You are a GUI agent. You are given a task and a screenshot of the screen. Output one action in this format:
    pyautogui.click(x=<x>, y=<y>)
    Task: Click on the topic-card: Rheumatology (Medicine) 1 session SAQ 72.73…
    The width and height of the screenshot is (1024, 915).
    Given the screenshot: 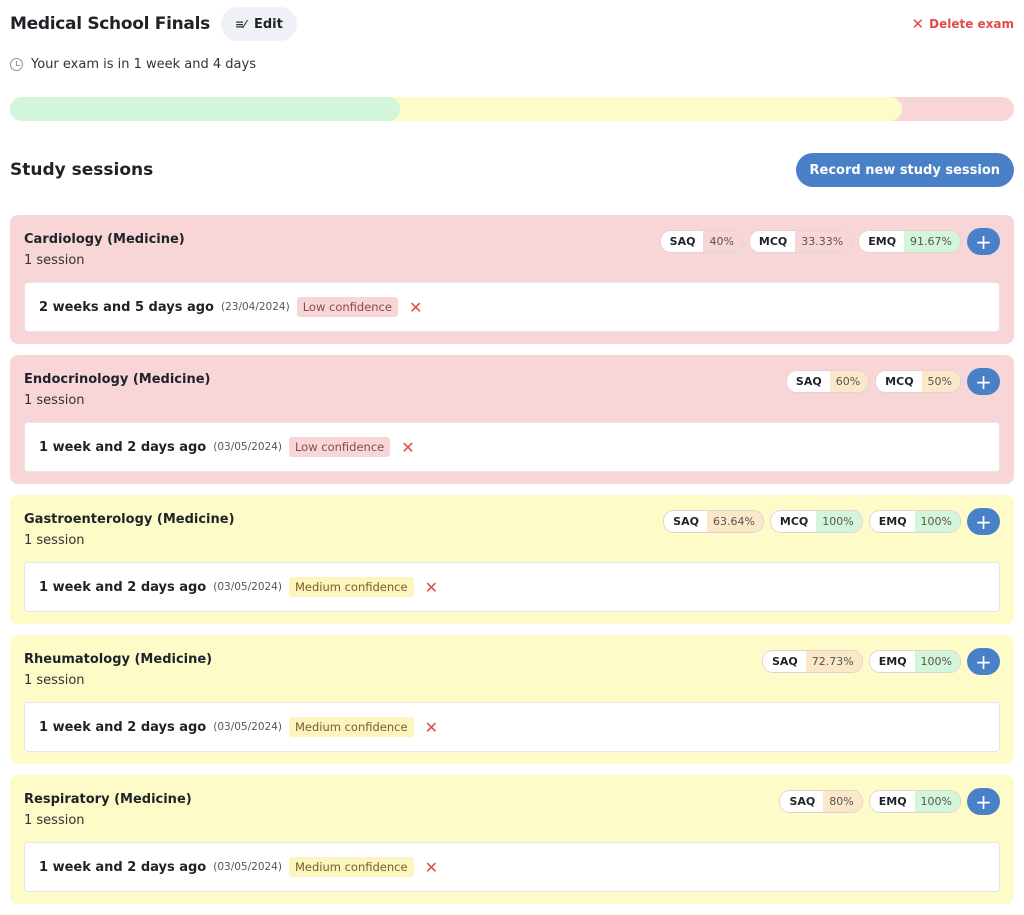 What is the action you would take?
    pyautogui.click(x=512, y=699)
    